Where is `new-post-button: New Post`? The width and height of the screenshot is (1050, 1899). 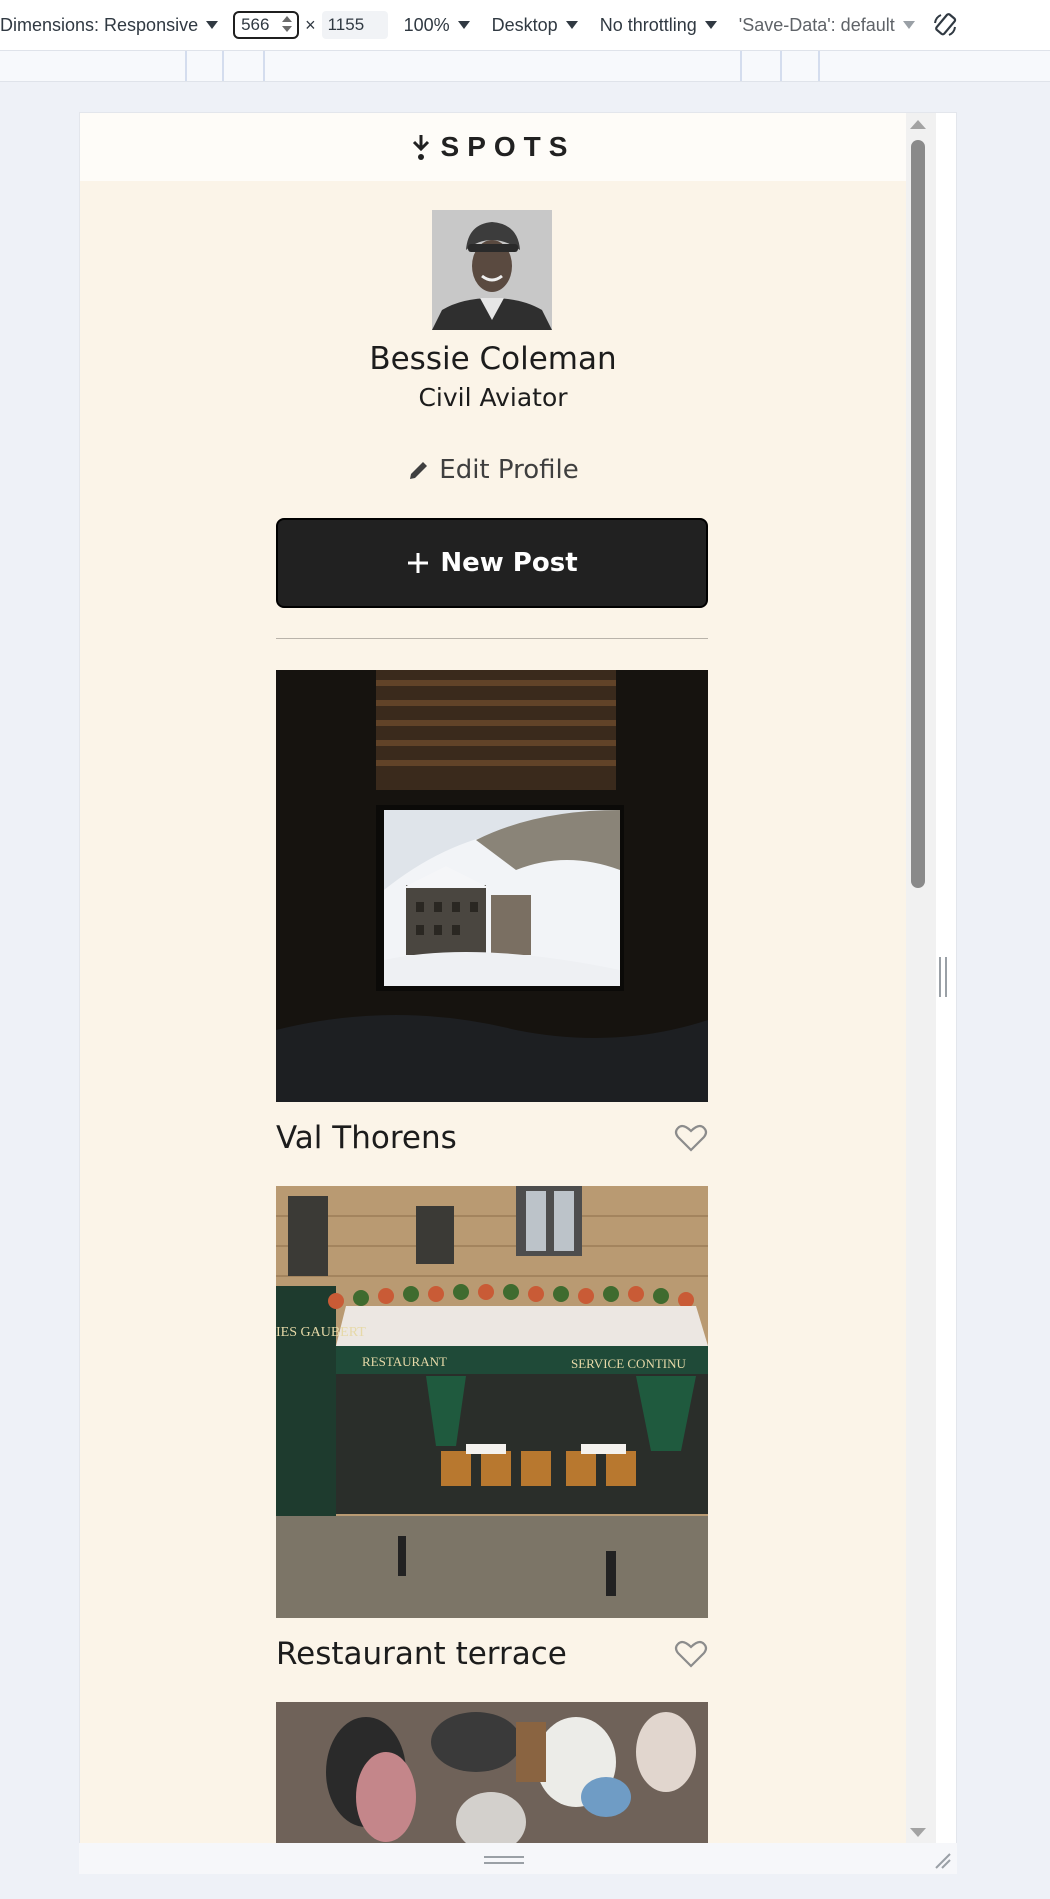
new-post-button: New Post is located at coordinates (492, 563).